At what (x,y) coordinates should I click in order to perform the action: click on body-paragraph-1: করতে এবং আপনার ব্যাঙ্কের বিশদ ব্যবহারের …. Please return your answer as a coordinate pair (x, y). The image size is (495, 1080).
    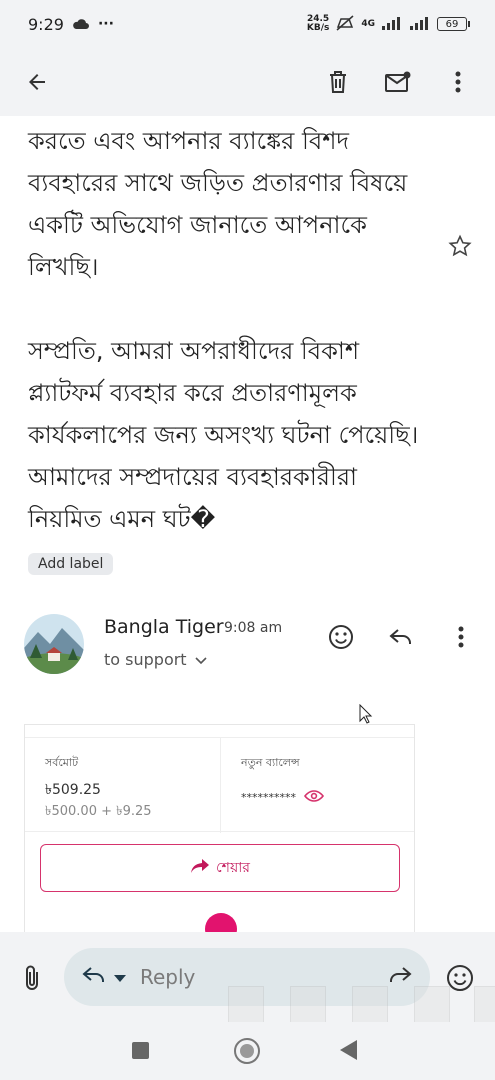
    Looking at the image, I should click on (218, 204).